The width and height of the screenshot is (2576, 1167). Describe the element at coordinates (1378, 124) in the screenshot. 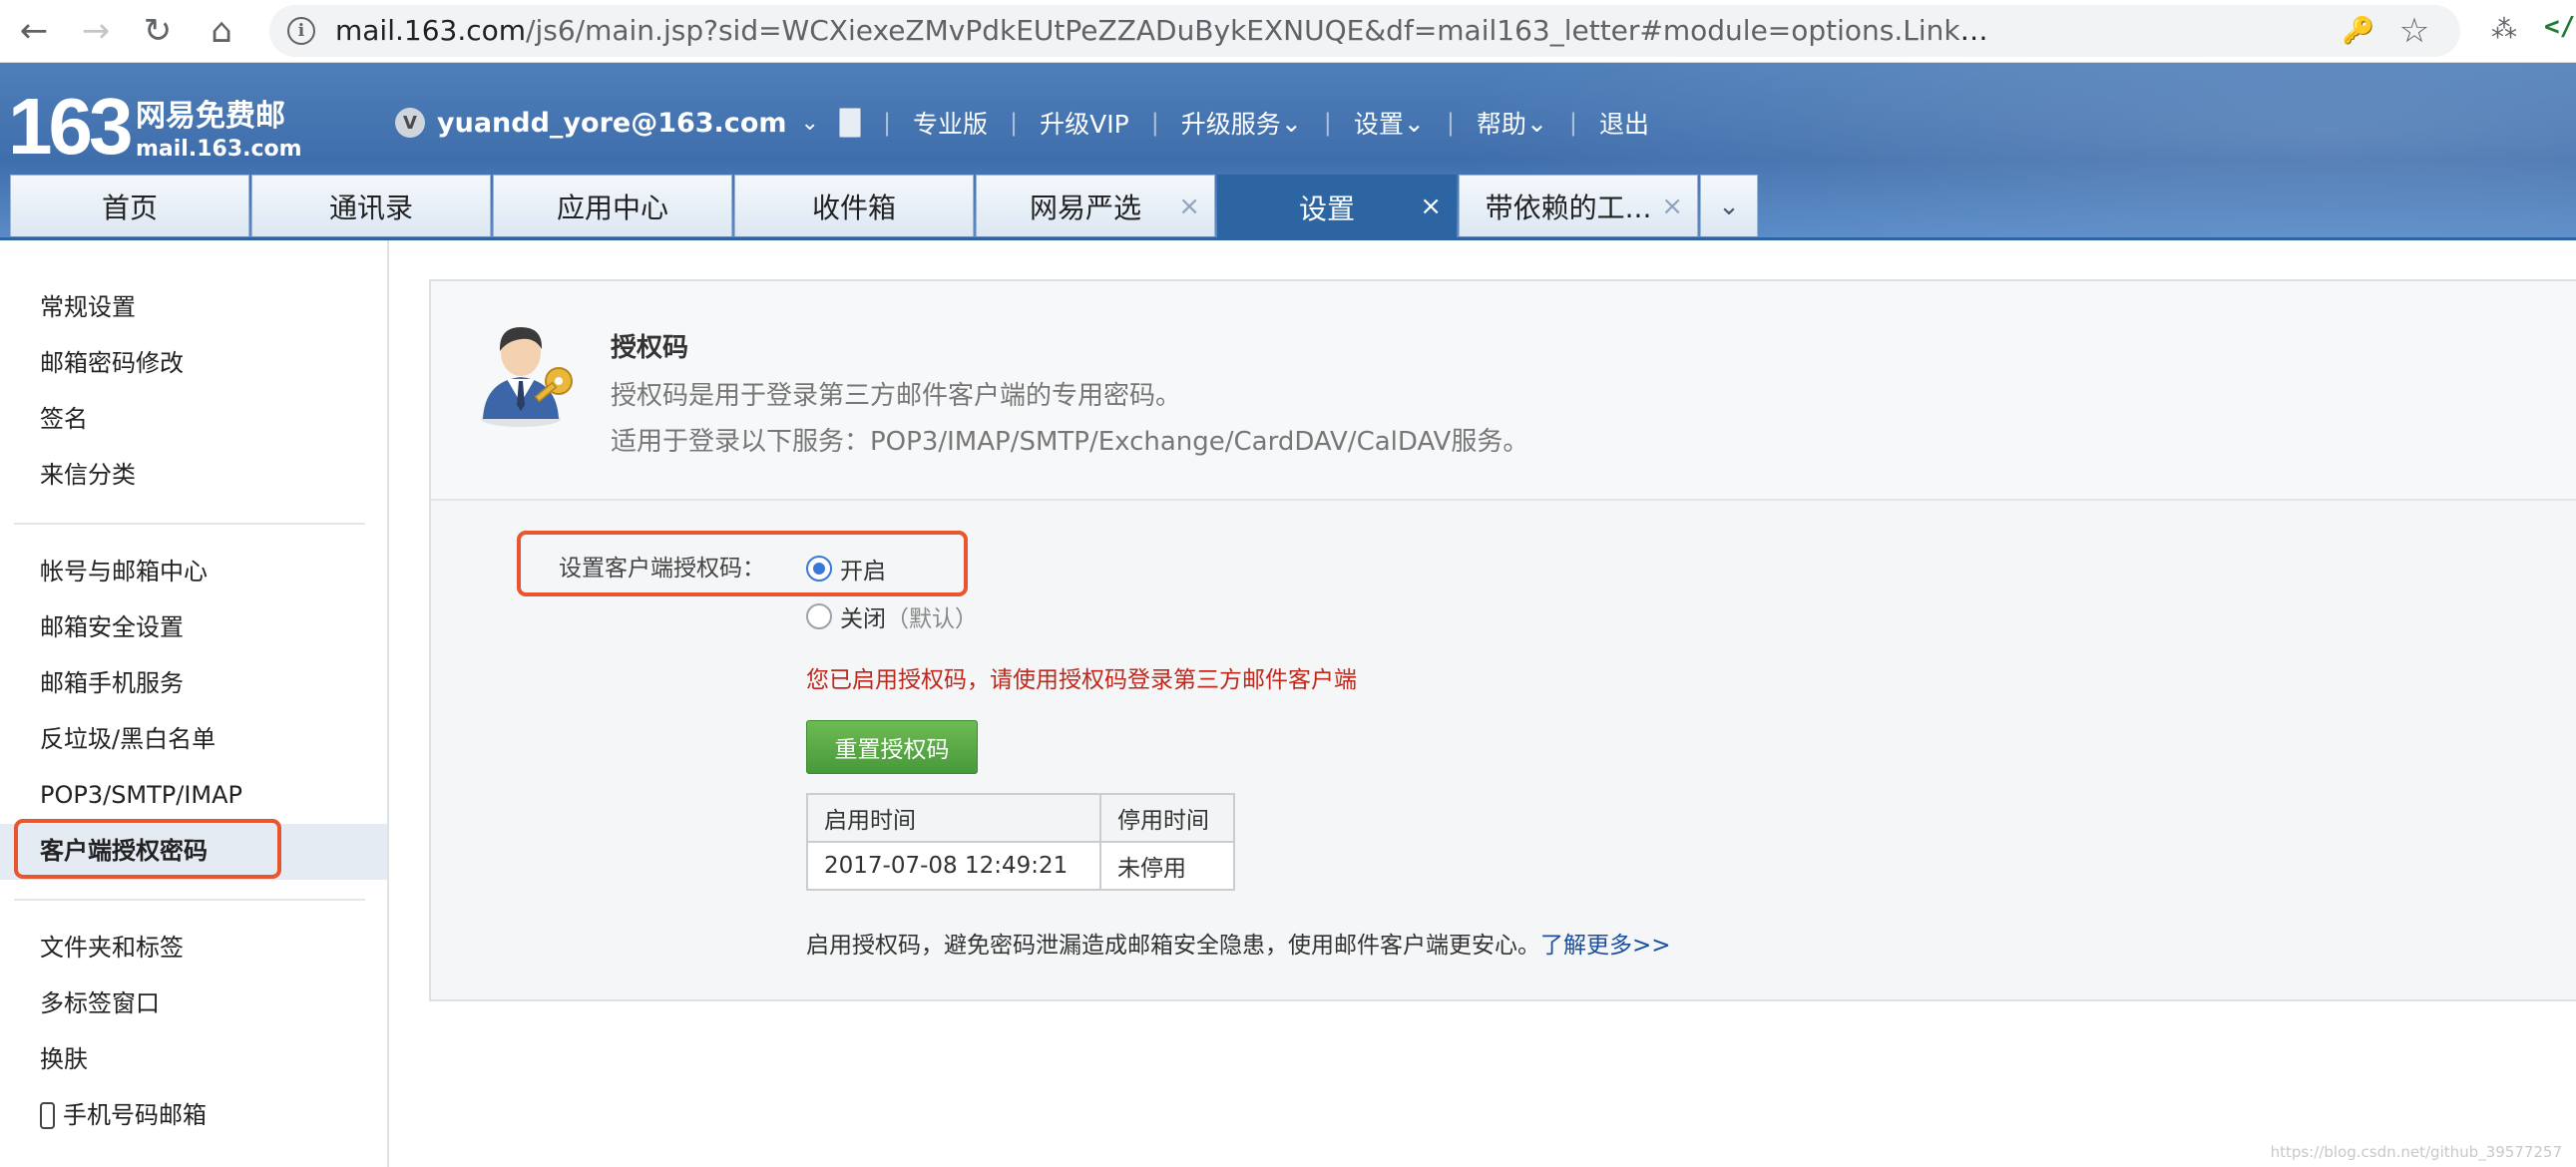

I see `link-settings-label: 设置` at that location.